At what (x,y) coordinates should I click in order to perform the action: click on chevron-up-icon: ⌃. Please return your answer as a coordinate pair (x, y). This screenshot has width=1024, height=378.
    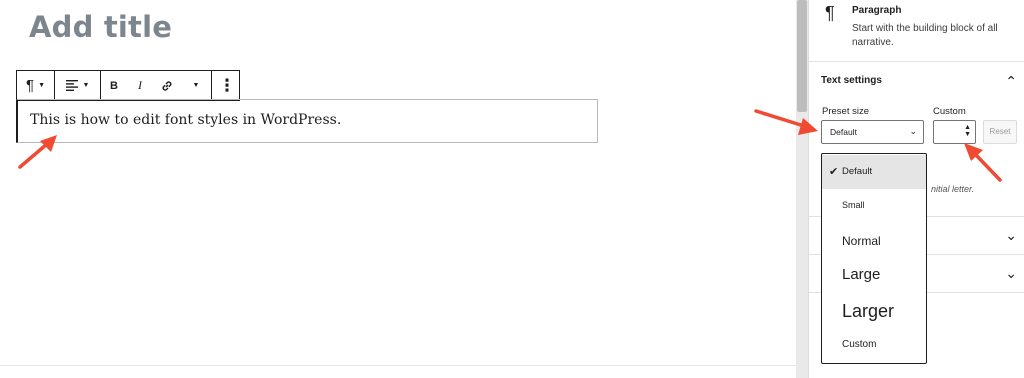
    Looking at the image, I should click on (1011, 81).